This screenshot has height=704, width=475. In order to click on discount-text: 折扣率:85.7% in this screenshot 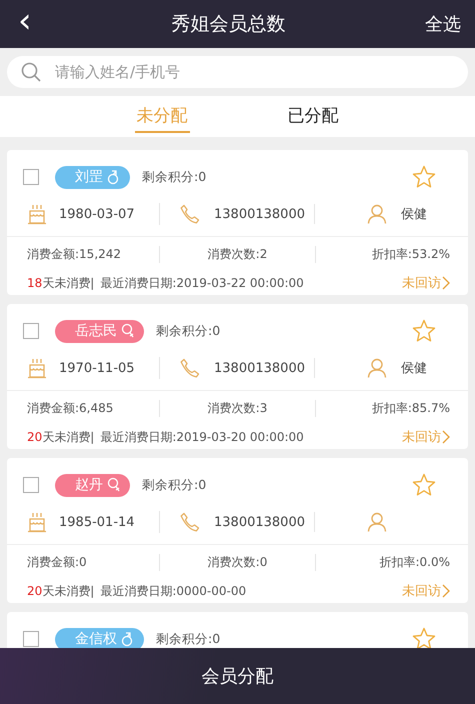, I will do `click(411, 408)`.